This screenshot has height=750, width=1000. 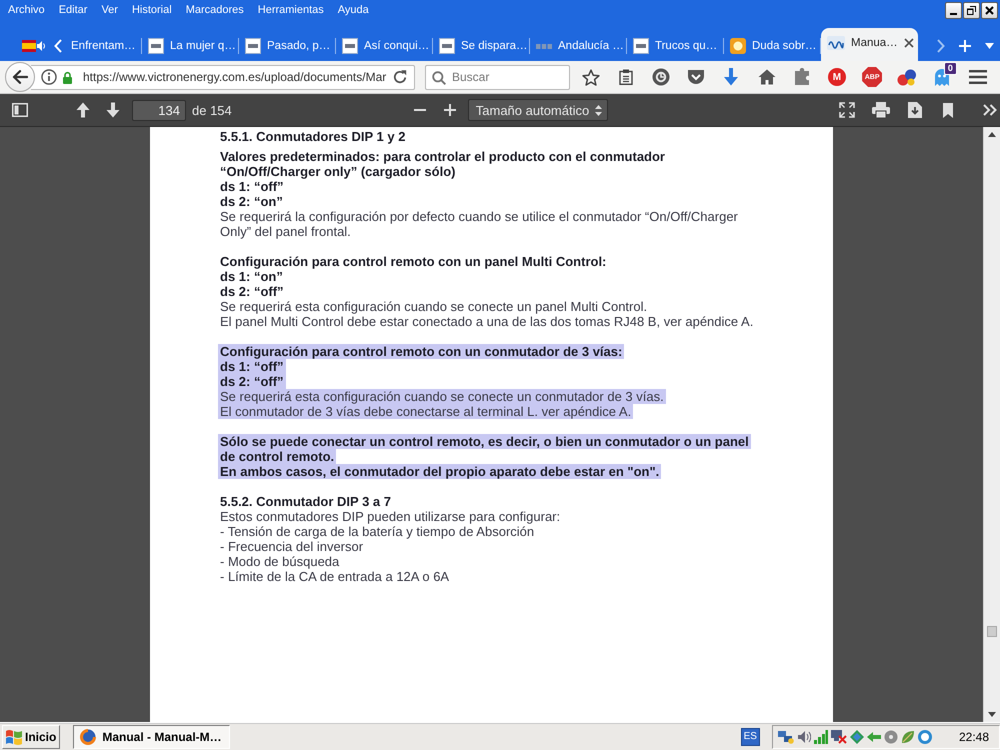 I want to click on url-field: https://www.victronenergy.com.es/upload/documents/Mar, so click(x=223, y=77).